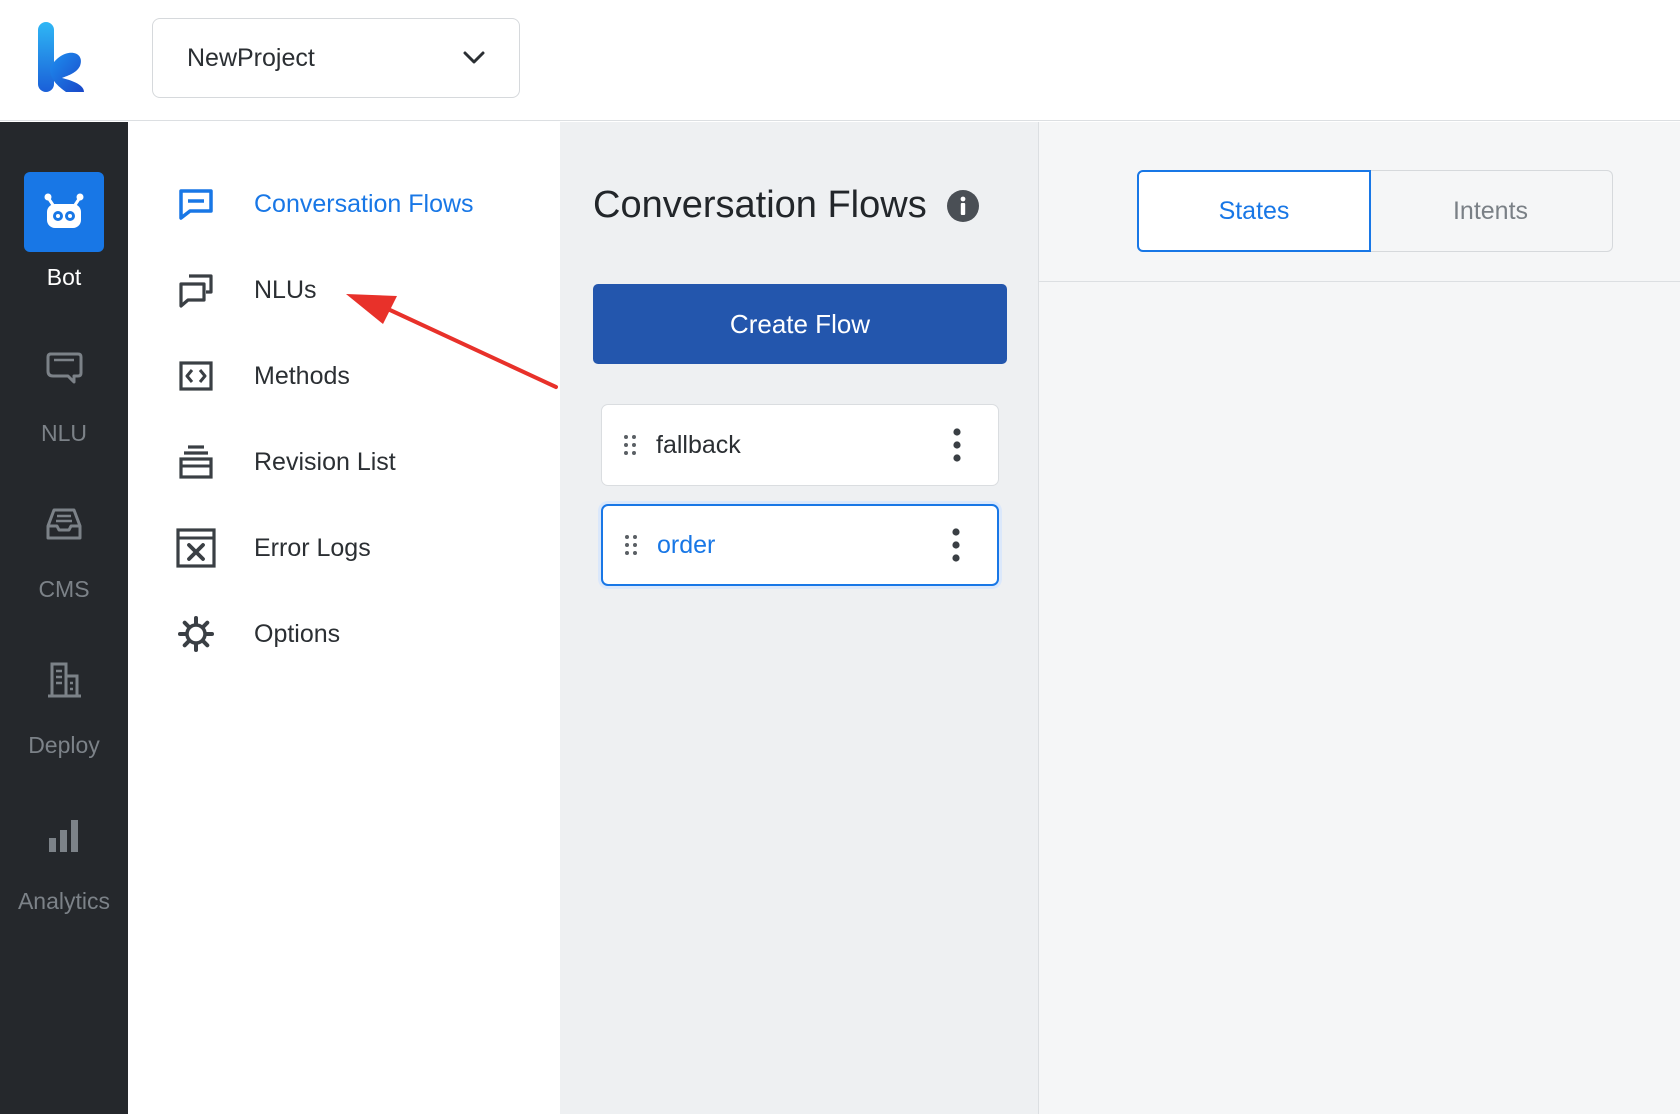 This screenshot has height=1114, width=1680. I want to click on inbox-icon, so click(64, 524).